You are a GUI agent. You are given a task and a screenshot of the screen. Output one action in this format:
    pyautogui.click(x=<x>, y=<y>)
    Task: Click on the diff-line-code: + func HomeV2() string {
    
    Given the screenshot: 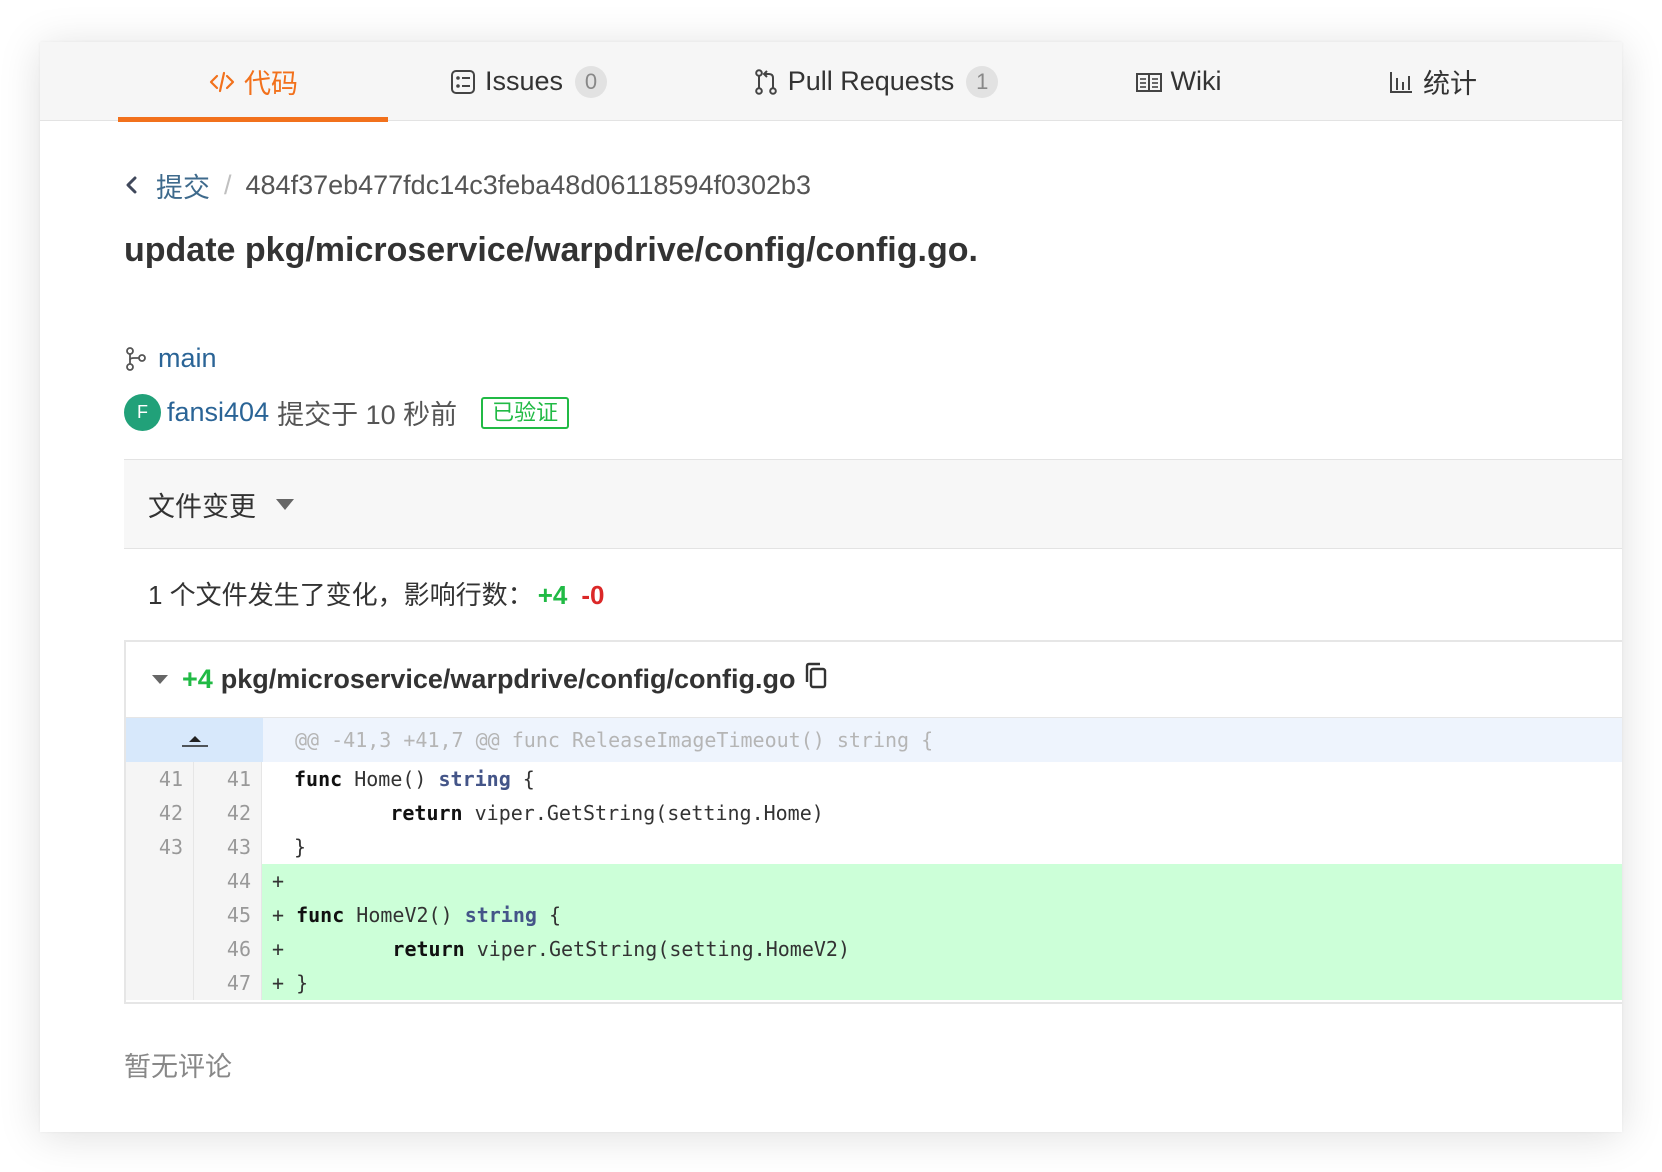 What is the action you would take?
    pyautogui.click(x=942, y=915)
    